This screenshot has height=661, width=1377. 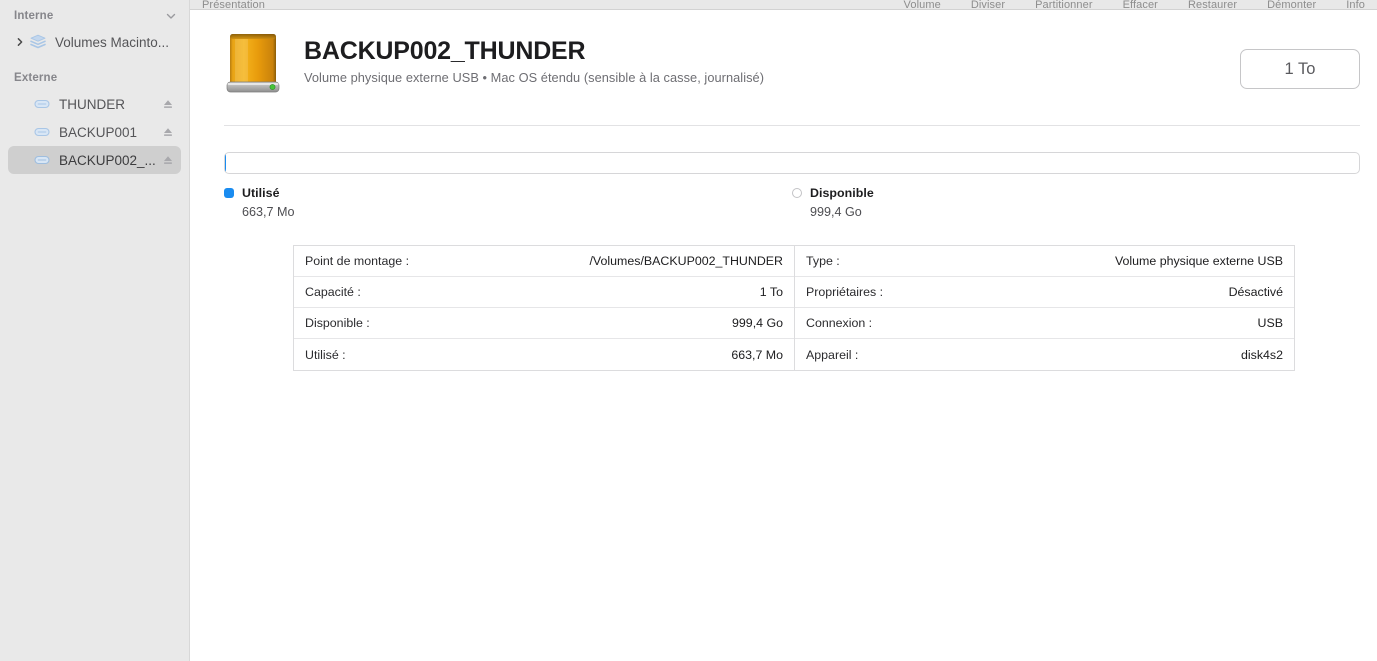 I want to click on detail-value: Volume physique externe USB, so click(x=1198, y=261).